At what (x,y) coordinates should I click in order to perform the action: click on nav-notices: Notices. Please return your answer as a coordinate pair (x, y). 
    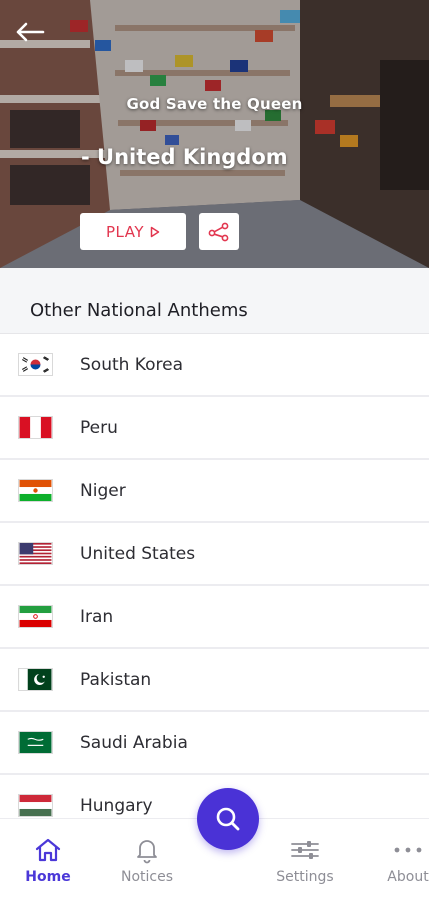
    Looking at the image, I should click on (147, 859).